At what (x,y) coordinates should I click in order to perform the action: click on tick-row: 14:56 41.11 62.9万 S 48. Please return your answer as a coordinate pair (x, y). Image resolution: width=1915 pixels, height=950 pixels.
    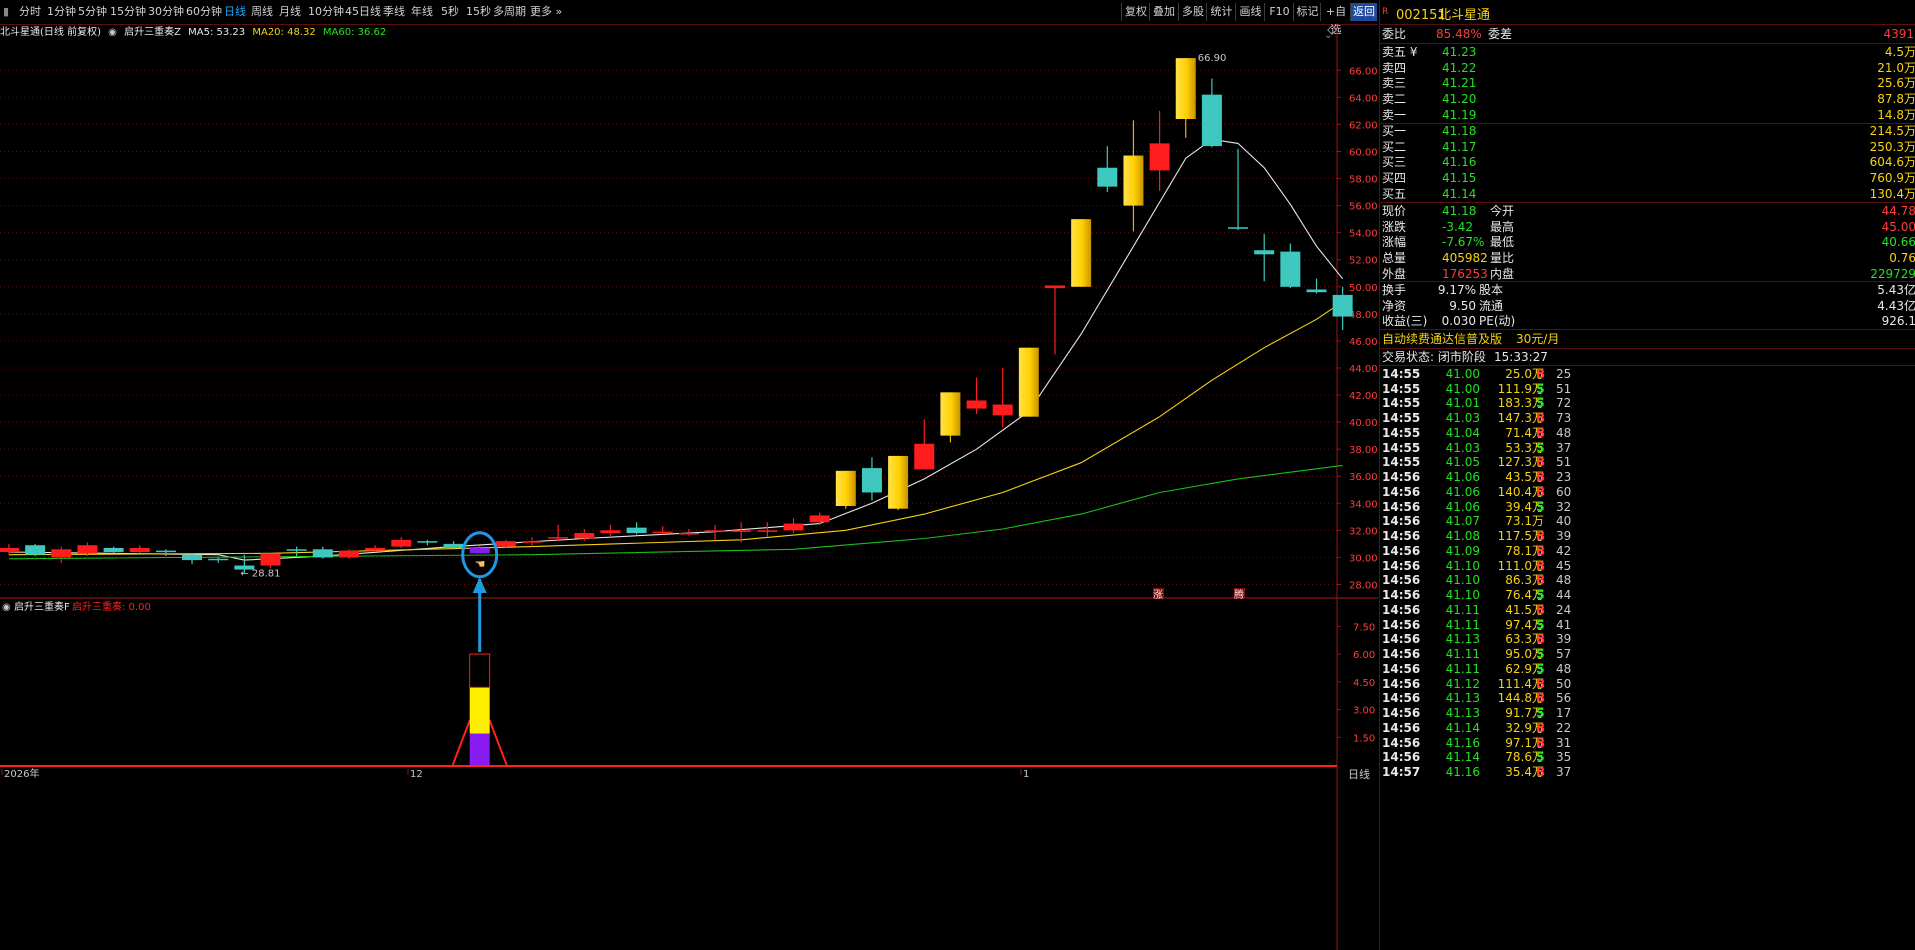
    Looking at the image, I should click on (1647, 669).